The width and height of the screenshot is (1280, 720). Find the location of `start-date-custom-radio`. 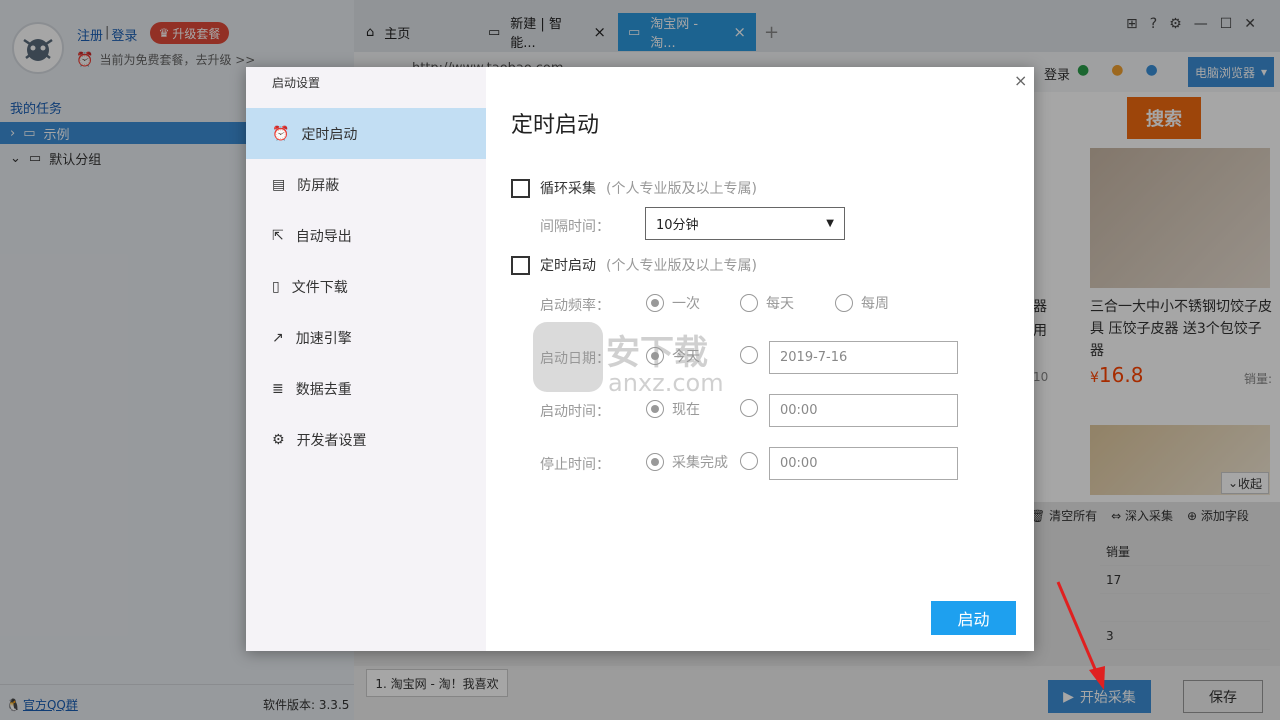

start-date-custom-radio is located at coordinates (749, 355).